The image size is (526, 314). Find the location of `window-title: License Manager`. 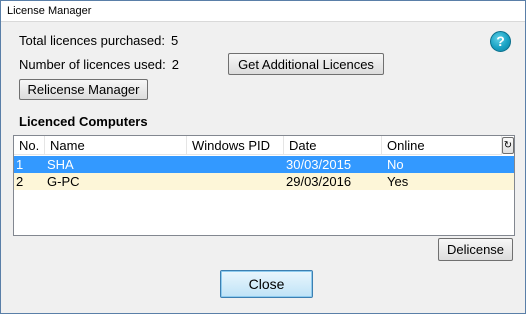

window-title: License Manager is located at coordinates (263, 11).